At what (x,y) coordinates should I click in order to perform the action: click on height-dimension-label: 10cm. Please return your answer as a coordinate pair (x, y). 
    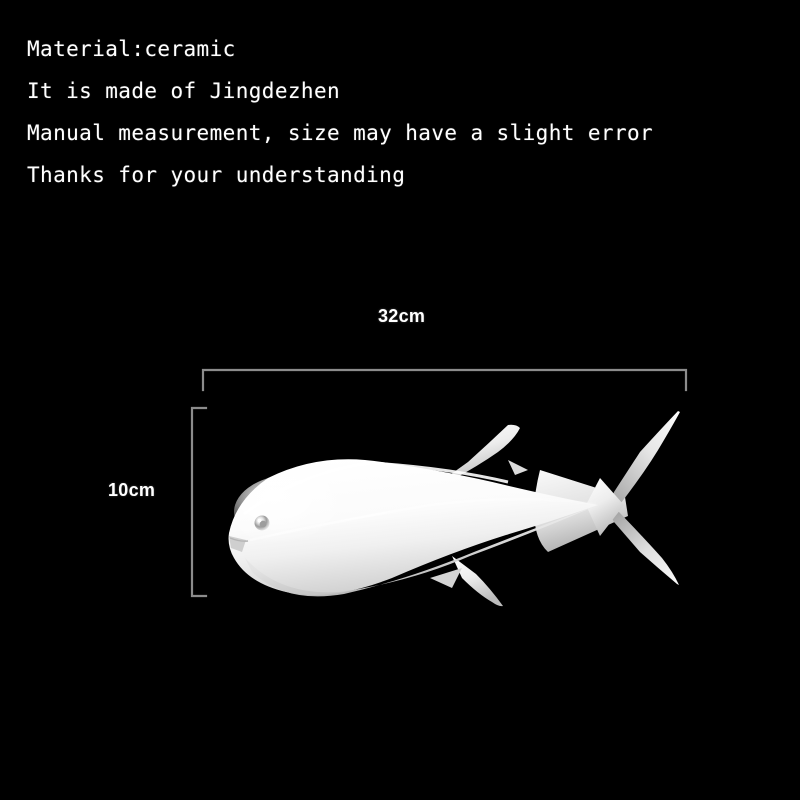
    Looking at the image, I should click on (132, 490).